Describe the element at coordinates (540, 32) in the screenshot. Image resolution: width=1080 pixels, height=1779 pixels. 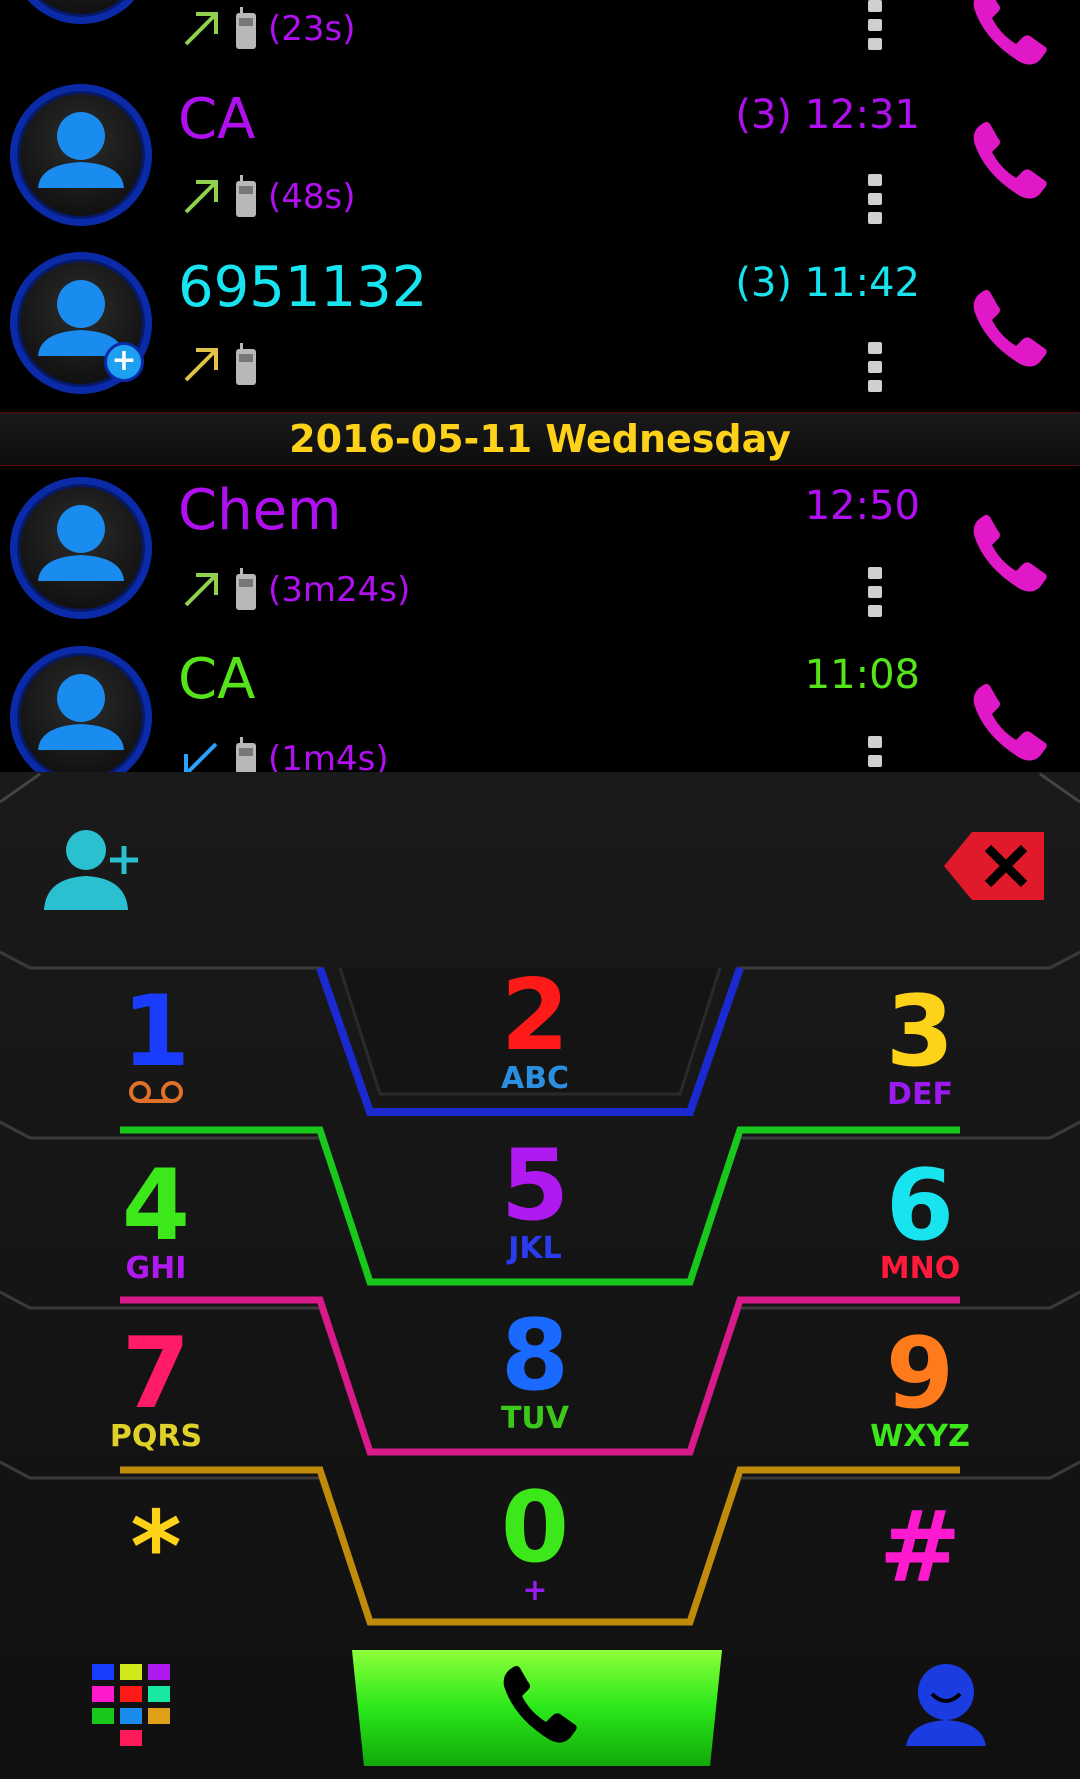
I see `call-log-entry: (23s)` at that location.